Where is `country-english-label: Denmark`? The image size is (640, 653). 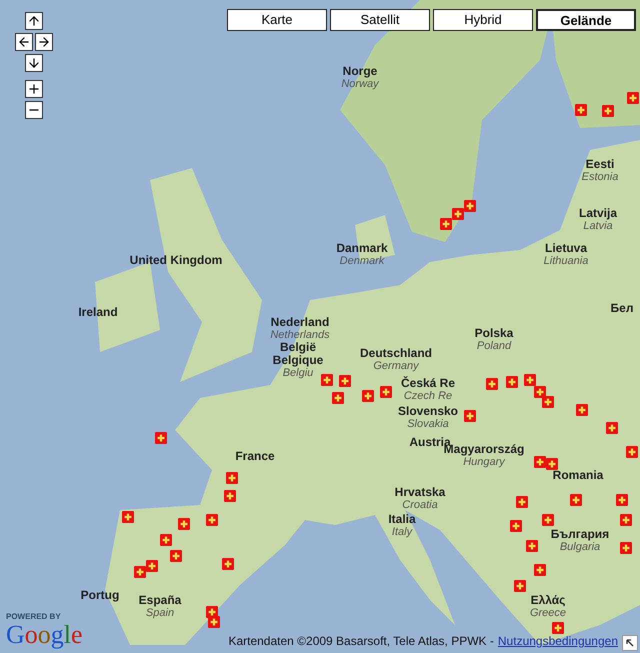 country-english-label: Denmark is located at coordinates (362, 261).